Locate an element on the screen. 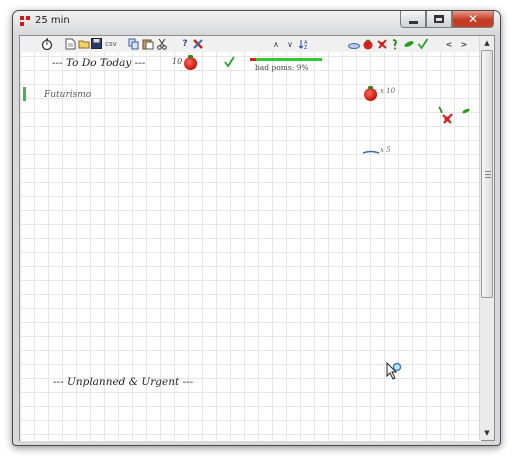 This screenshot has height=456, width=512. tomato-button is located at coordinates (368, 44).